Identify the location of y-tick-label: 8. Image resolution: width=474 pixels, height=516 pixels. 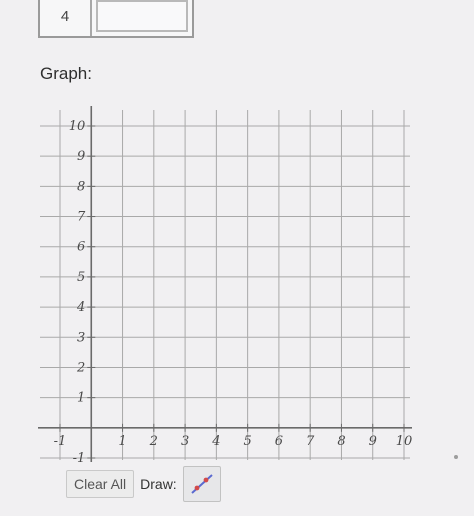
(81, 186).